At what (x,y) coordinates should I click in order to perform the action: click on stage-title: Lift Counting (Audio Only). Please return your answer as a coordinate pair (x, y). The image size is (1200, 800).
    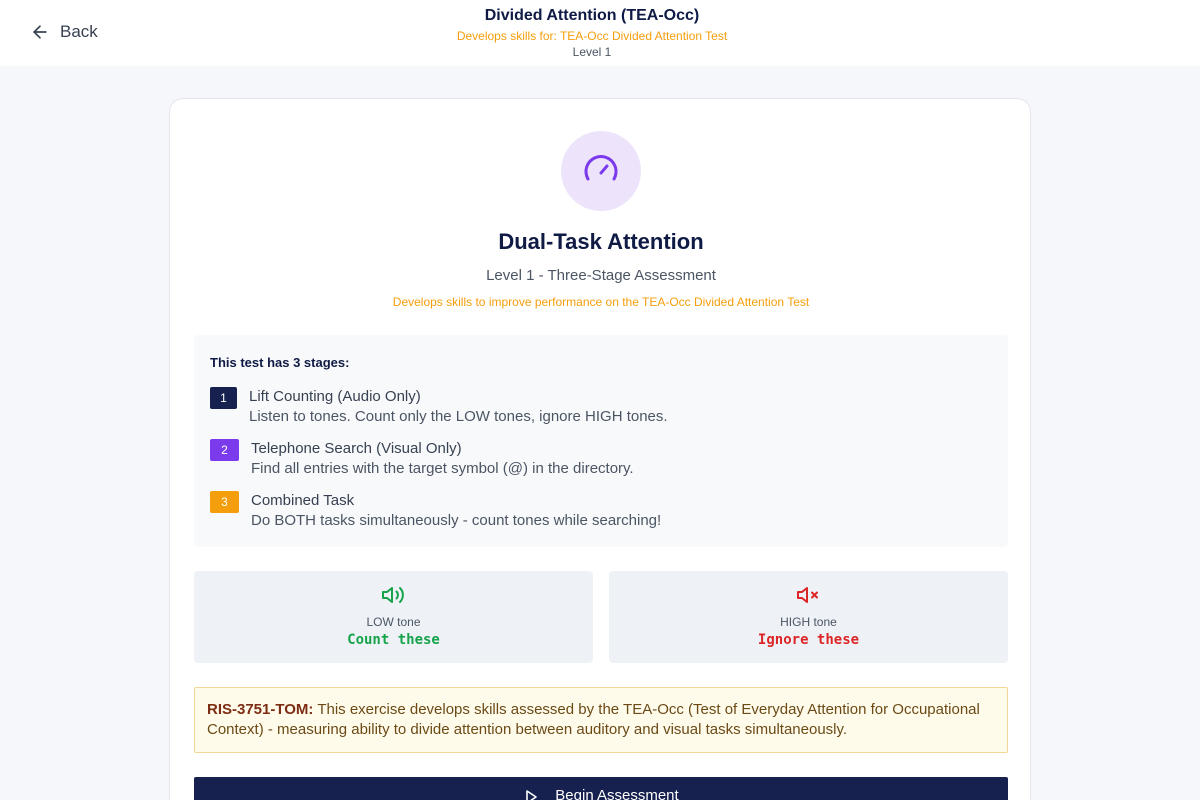
    Looking at the image, I should click on (335, 396).